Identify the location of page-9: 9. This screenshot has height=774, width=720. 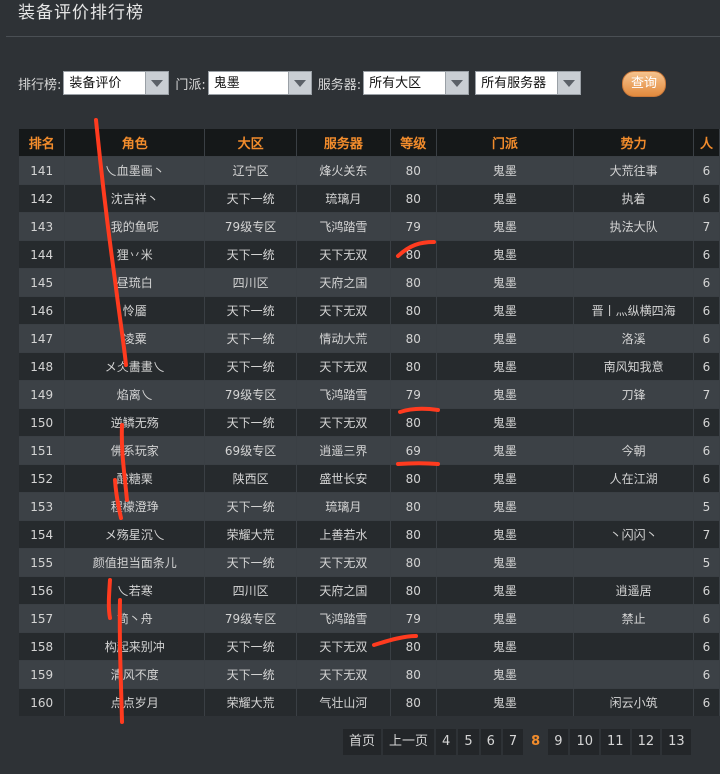
(558, 742).